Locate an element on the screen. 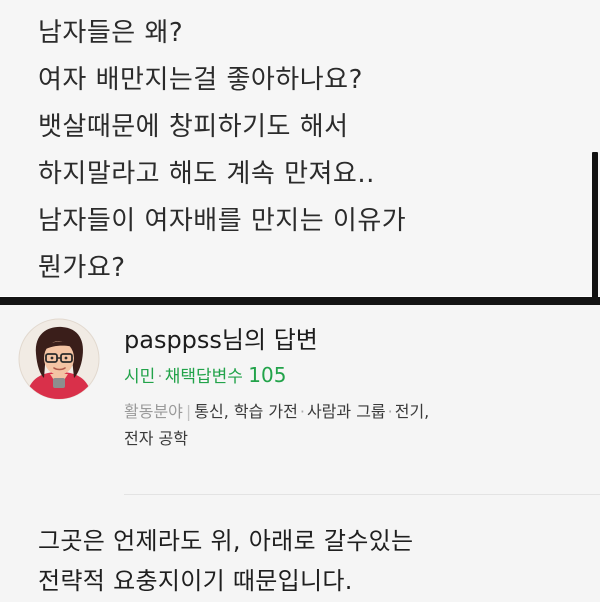  activity-field: 통신, 학습 가전 is located at coordinates (246, 411).